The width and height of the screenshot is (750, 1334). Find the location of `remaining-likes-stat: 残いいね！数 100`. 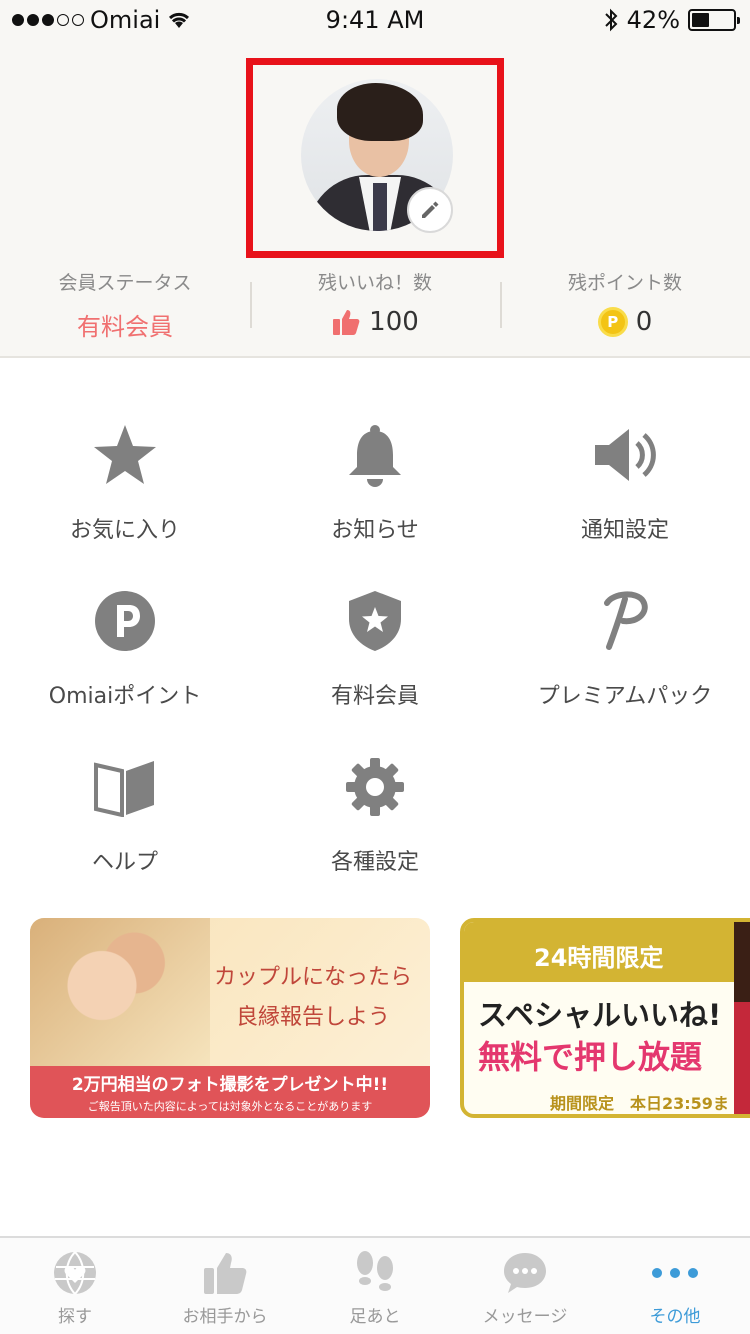

remaining-likes-stat: 残いいね！数 100 is located at coordinates (375, 308).